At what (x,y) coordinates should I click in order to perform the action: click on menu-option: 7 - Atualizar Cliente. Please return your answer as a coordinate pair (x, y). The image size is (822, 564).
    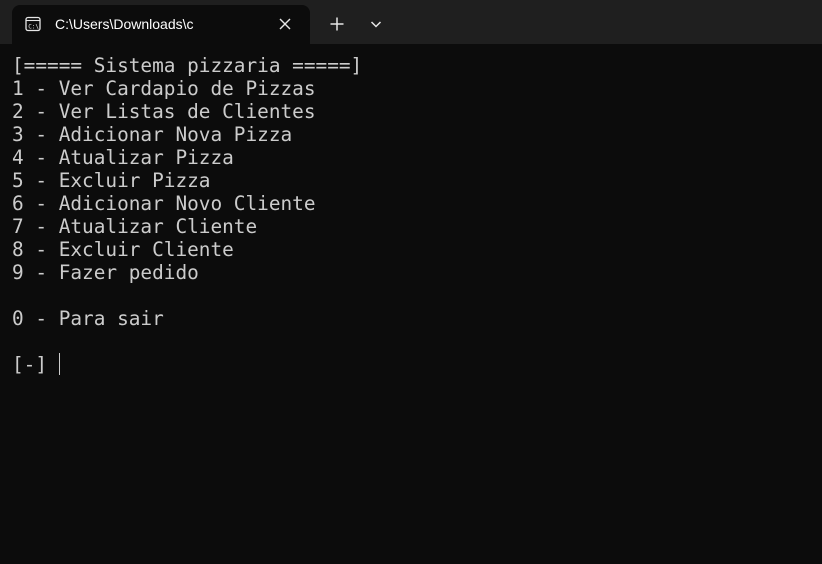
    Looking at the image, I should click on (135, 226).